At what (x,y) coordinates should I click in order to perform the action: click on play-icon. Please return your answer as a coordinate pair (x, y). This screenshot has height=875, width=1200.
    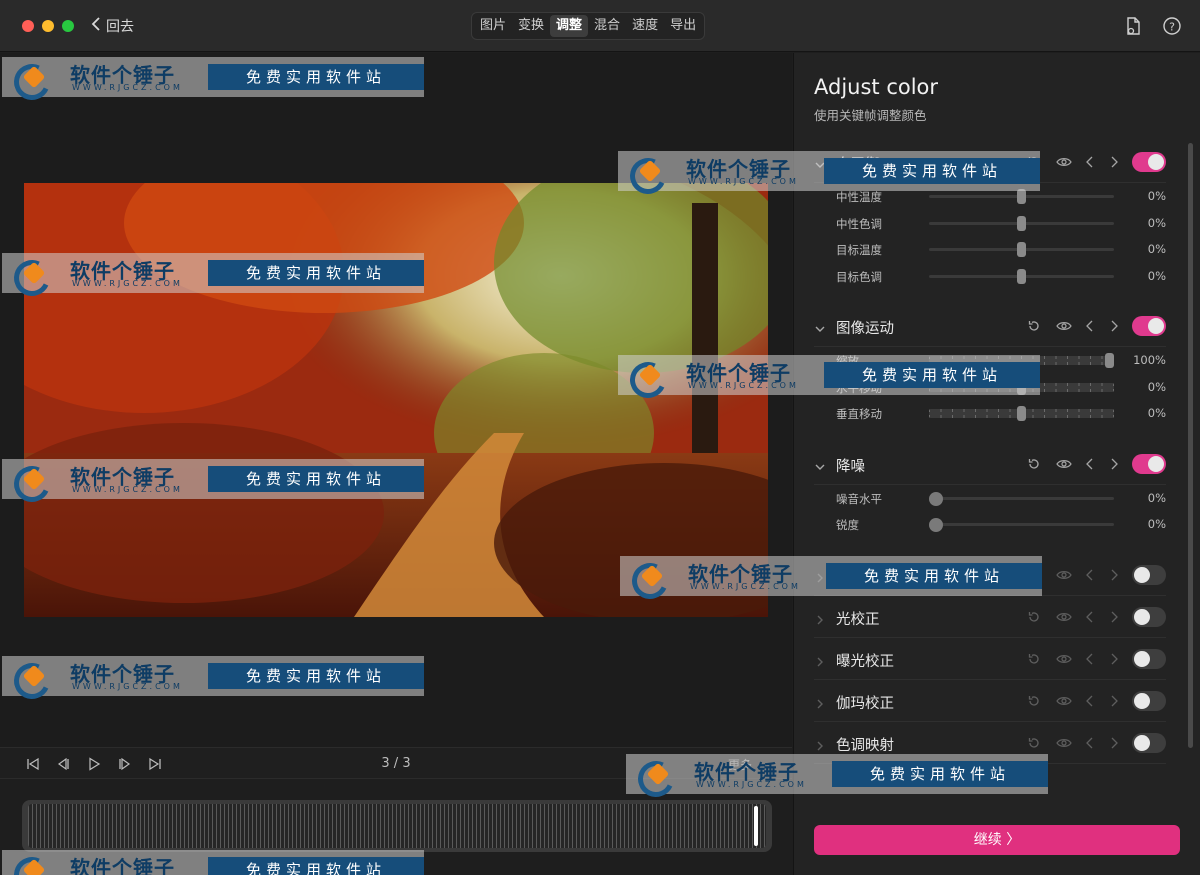
    Looking at the image, I should click on (94, 764).